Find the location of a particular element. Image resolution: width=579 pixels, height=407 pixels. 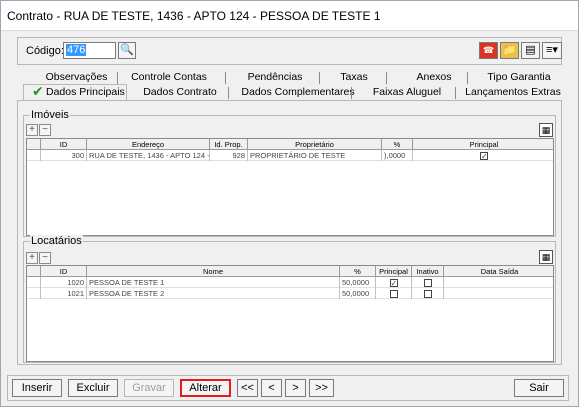

tab-dados-principais: ✔ Dados Principais is located at coordinates (75, 91).